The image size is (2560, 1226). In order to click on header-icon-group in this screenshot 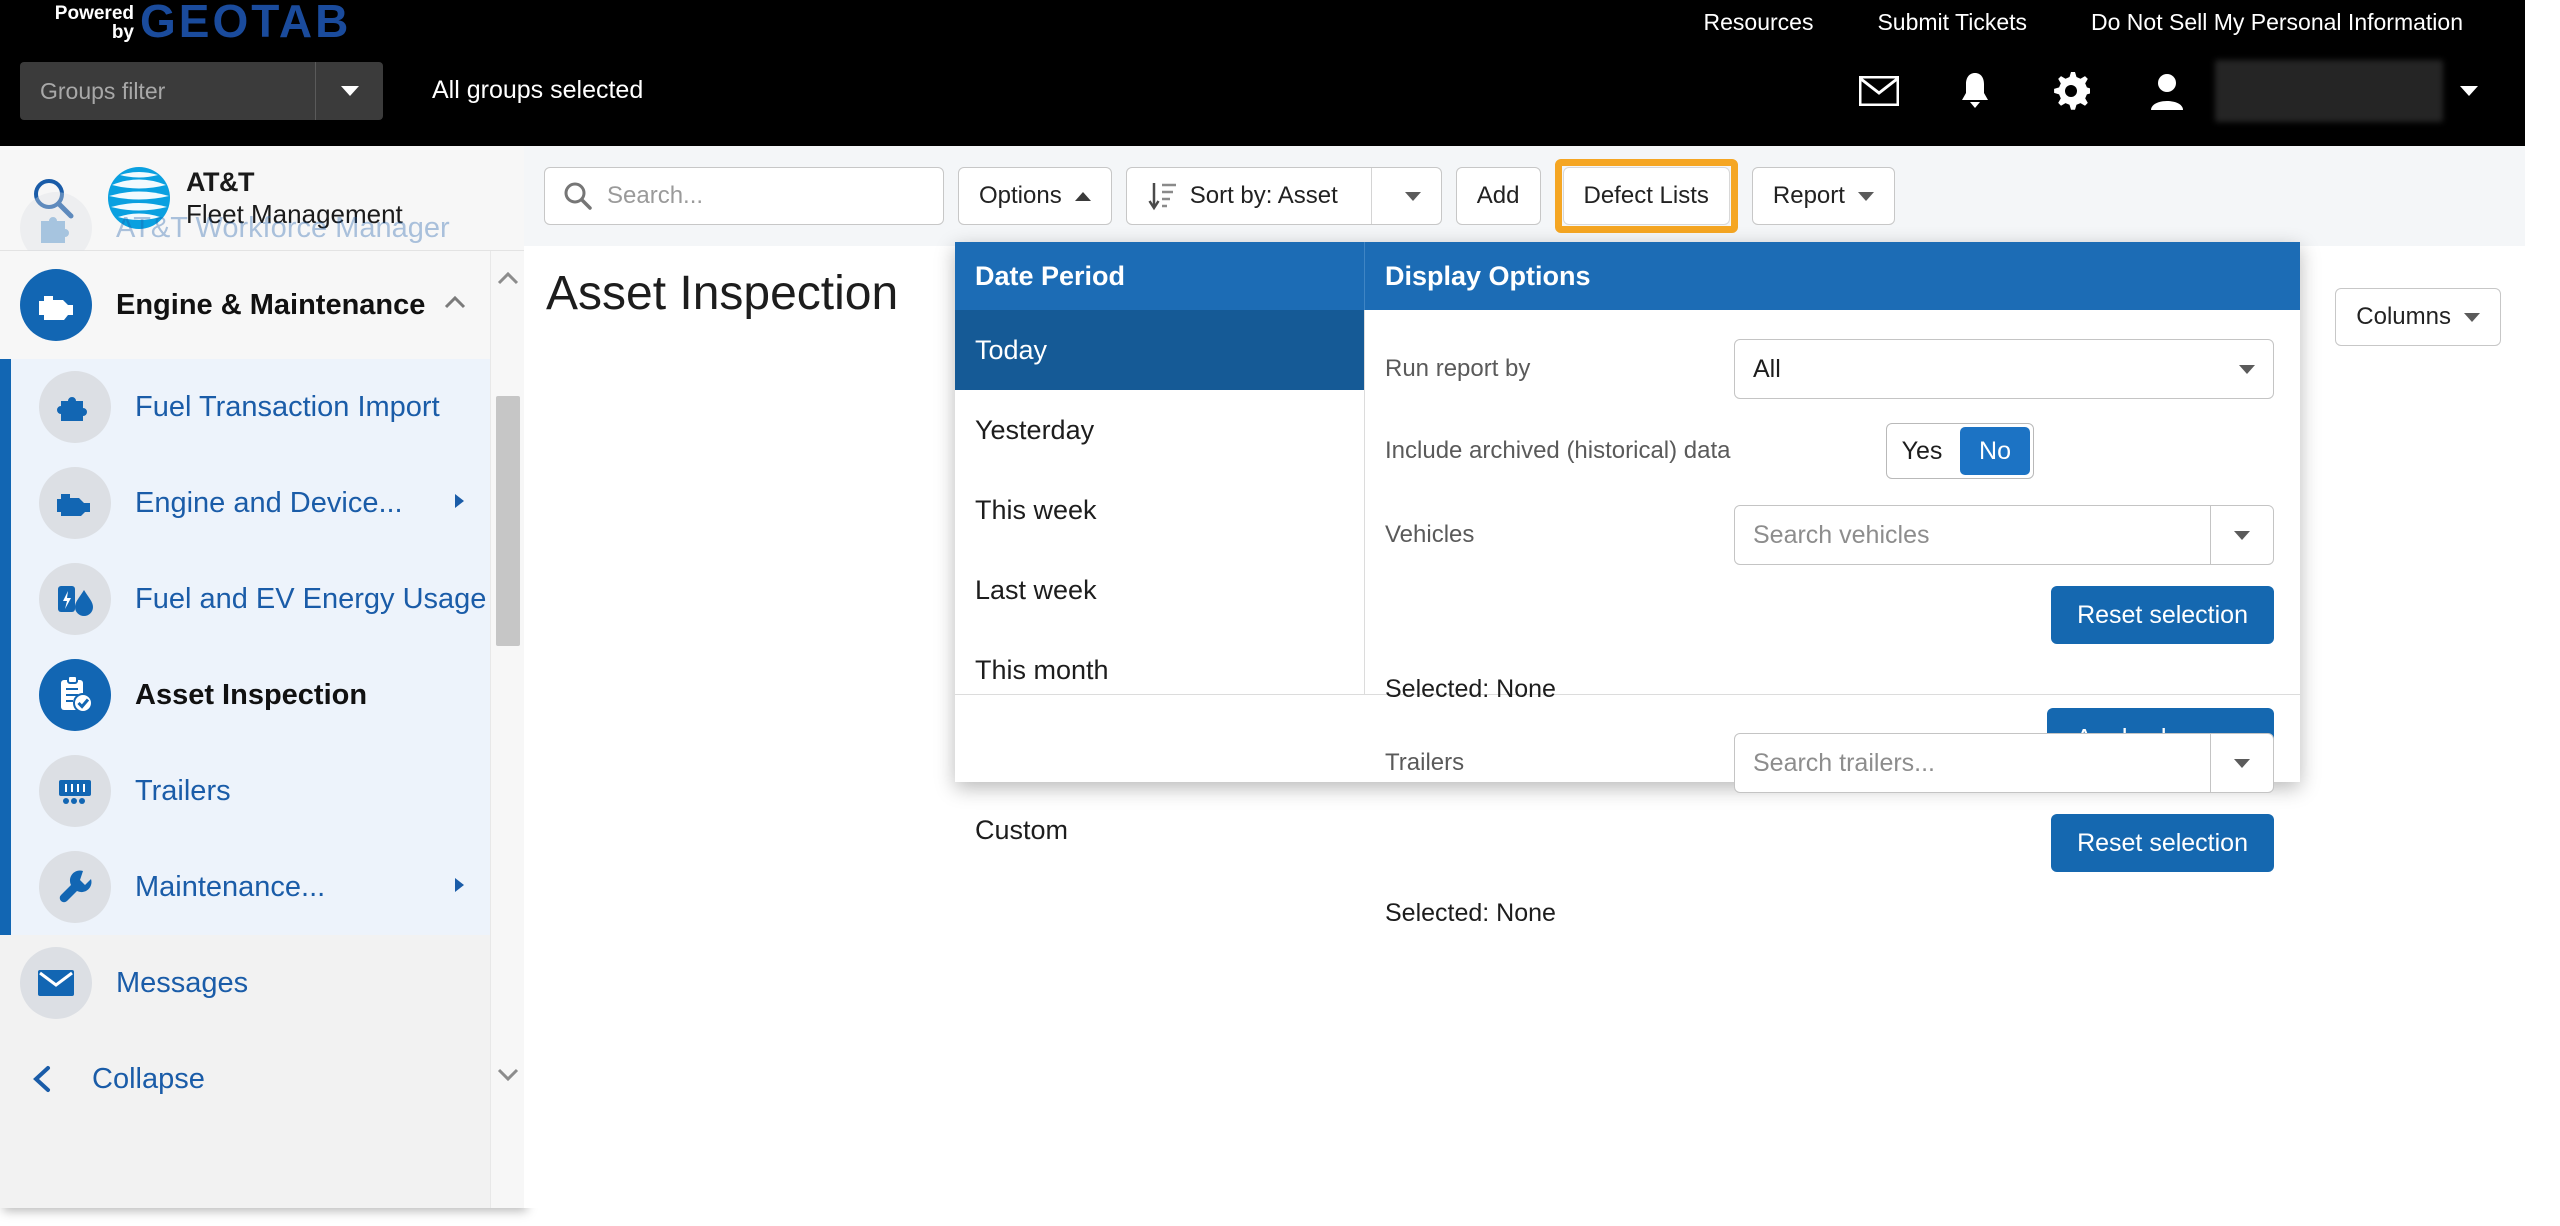, I will do `click(2163, 91)`.